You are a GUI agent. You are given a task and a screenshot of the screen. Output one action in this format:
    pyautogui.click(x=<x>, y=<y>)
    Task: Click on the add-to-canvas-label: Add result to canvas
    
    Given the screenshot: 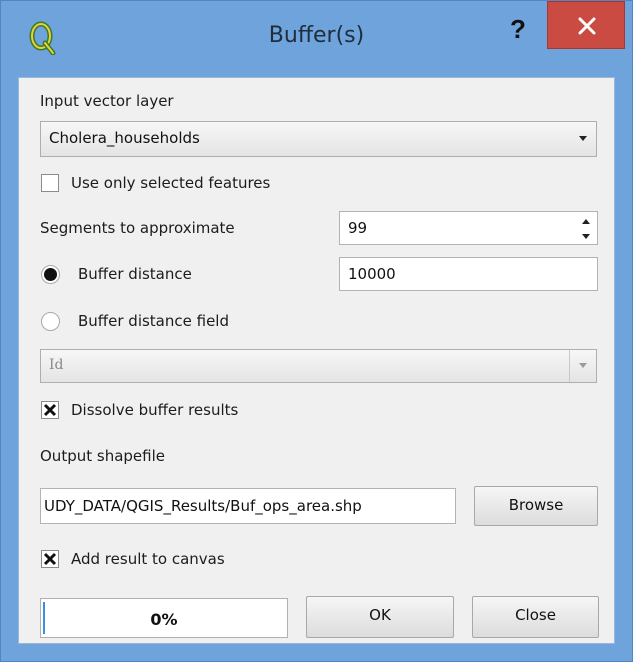 What is the action you would take?
    pyautogui.click(x=148, y=559)
    